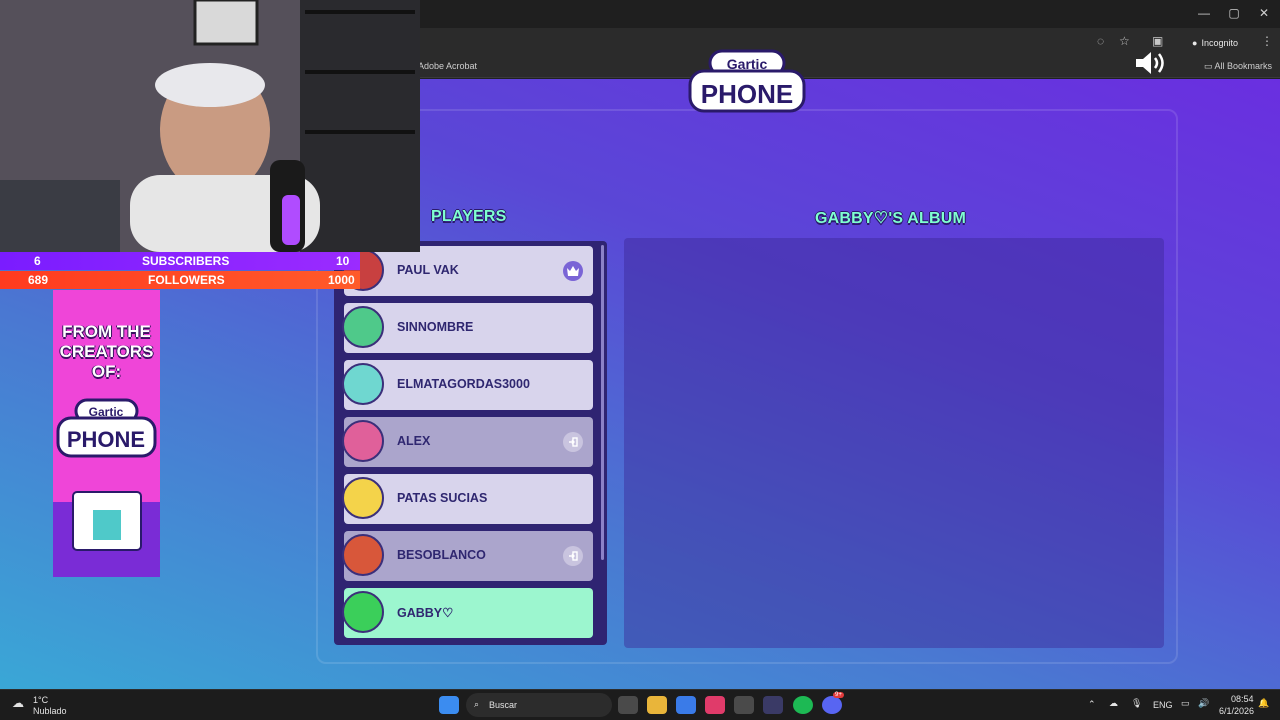  What do you see at coordinates (106, 351) in the screenshot?
I see `promo-text: FROM THE CREATORS OF:` at bounding box center [106, 351].